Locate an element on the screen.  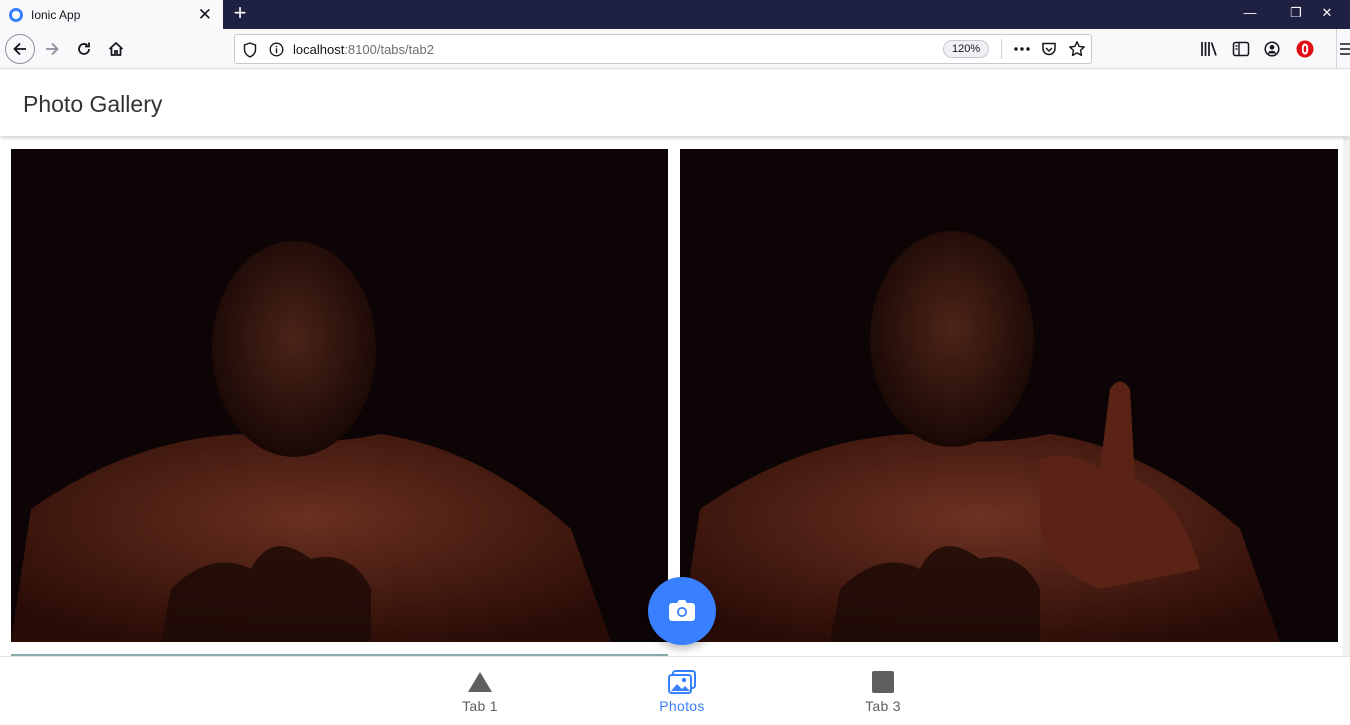
ionic-favicon-icon is located at coordinates (16, 14).